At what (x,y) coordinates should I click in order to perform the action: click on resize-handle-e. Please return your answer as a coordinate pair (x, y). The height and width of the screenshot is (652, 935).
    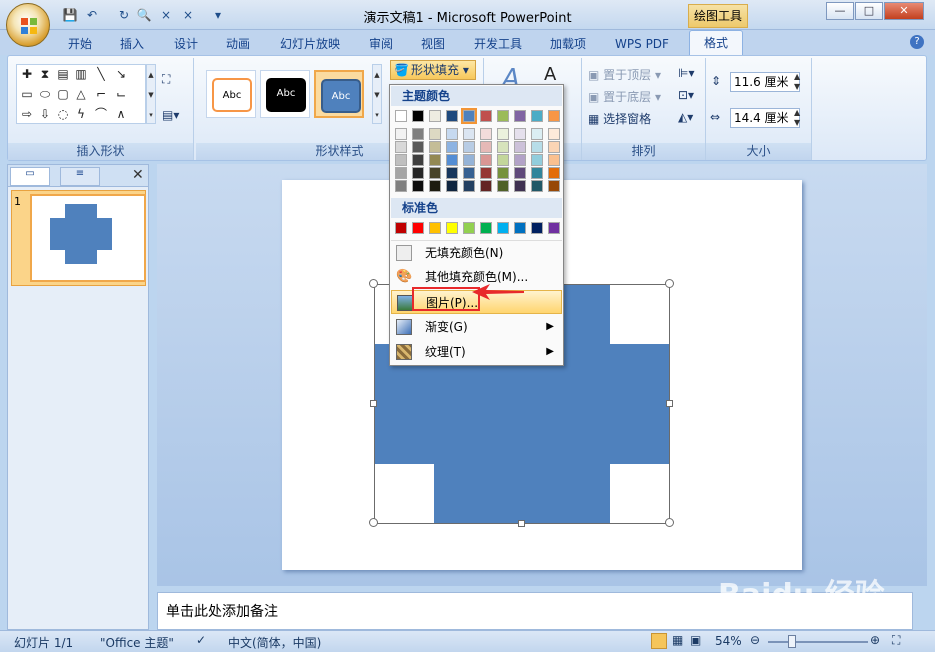
    Looking at the image, I should click on (669, 403).